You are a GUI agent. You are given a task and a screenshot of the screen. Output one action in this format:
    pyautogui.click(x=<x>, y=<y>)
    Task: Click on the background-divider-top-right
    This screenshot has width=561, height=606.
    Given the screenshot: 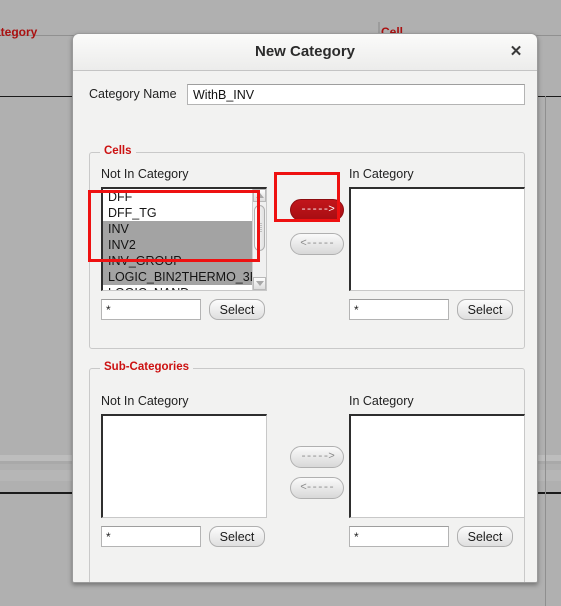 What is the action you would take?
    pyautogui.click(x=549, y=96)
    